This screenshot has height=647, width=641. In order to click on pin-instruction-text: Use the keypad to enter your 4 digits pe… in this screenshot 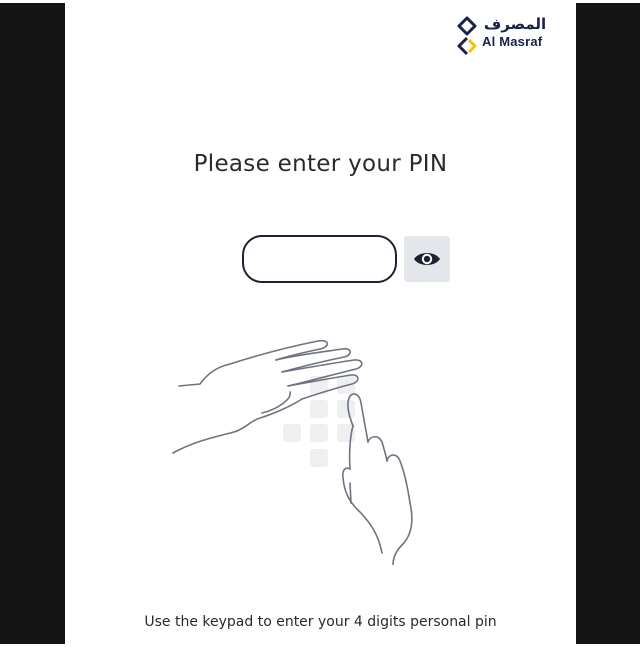, I will do `click(320, 622)`.